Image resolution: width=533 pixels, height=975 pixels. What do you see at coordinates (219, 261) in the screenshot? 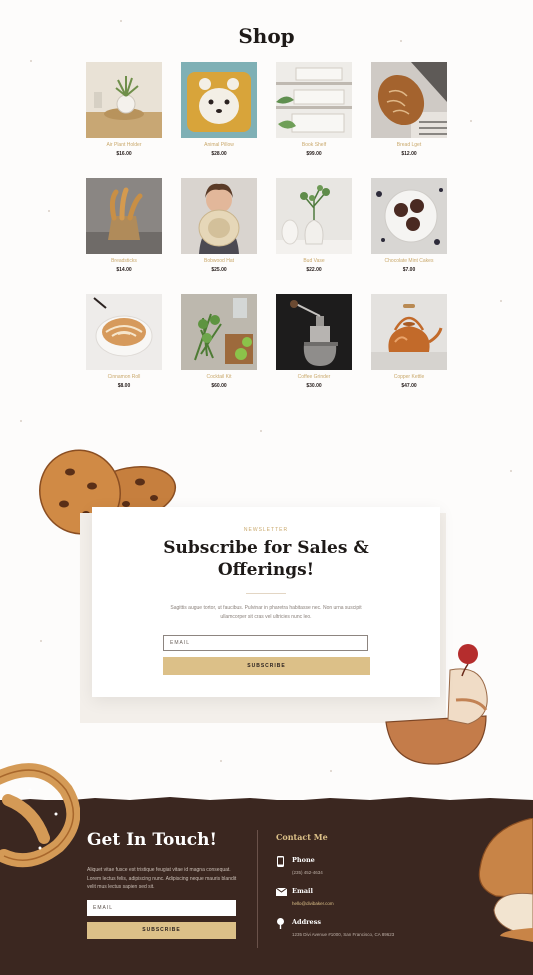
I see `product-name: Bobwood Hat` at bounding box center [219, 261].